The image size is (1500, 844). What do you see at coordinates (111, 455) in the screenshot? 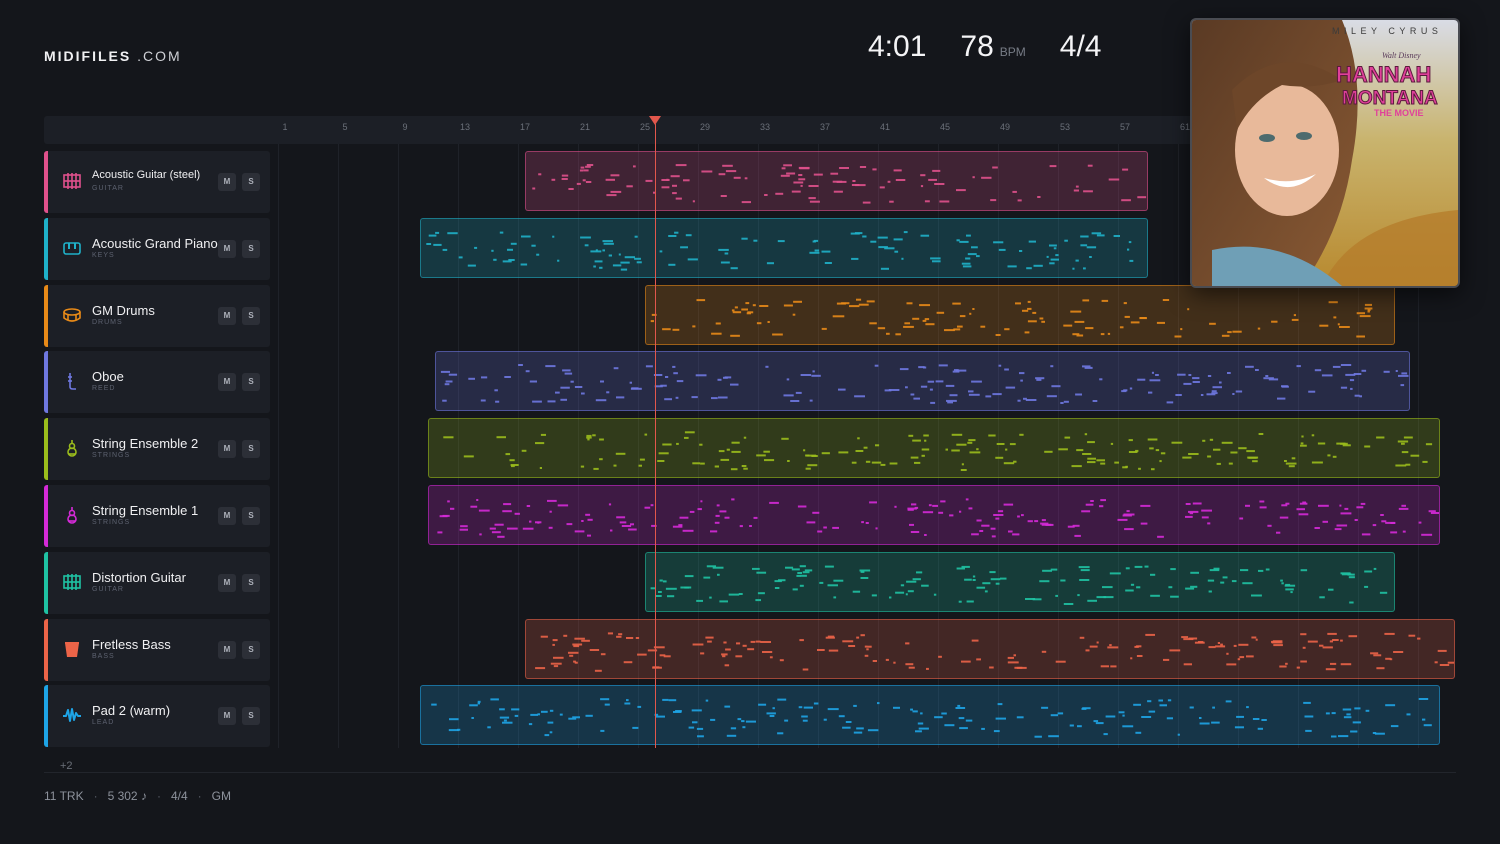
I see `track-category: STRINGS` at bounding box center [111, 455].